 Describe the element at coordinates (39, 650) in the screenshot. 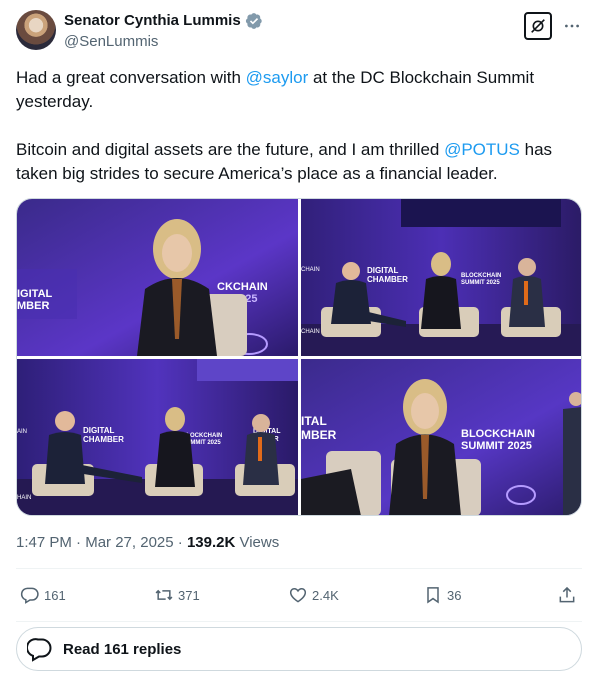

I see `speech-bubble-icon` at that location.